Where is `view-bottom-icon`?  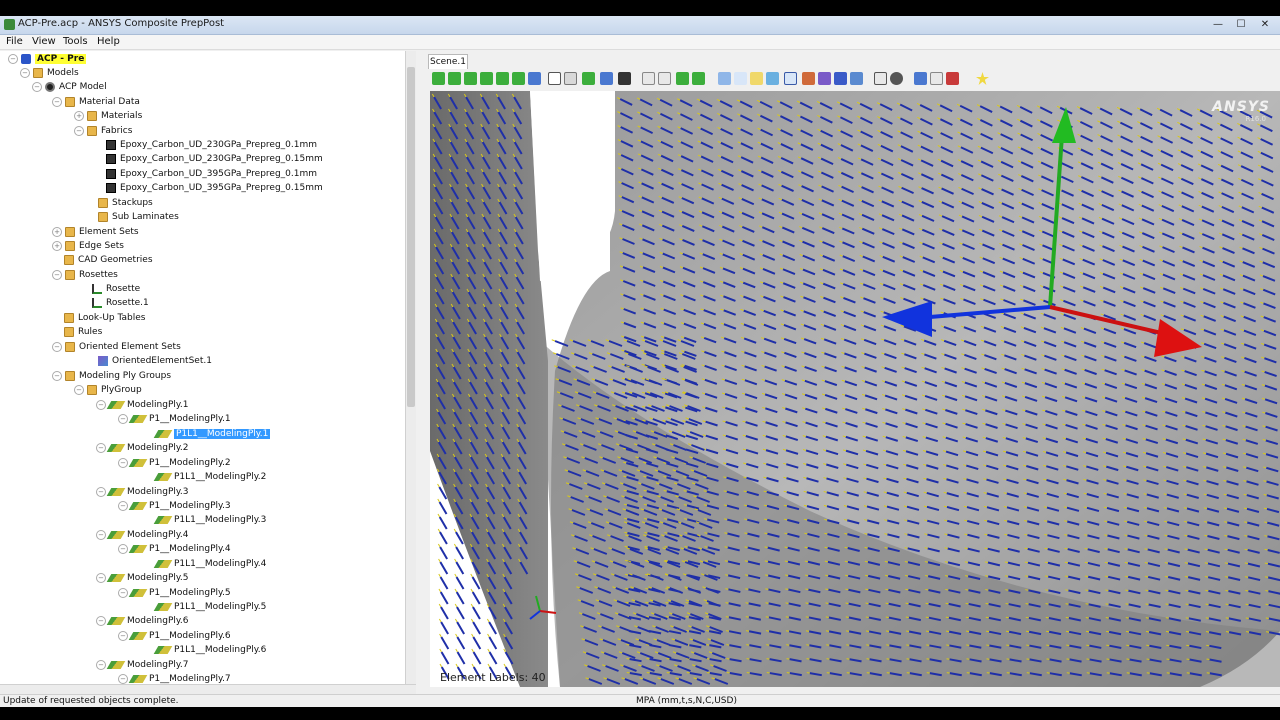
view-bottom-icon is located at coordinates (534, 78).